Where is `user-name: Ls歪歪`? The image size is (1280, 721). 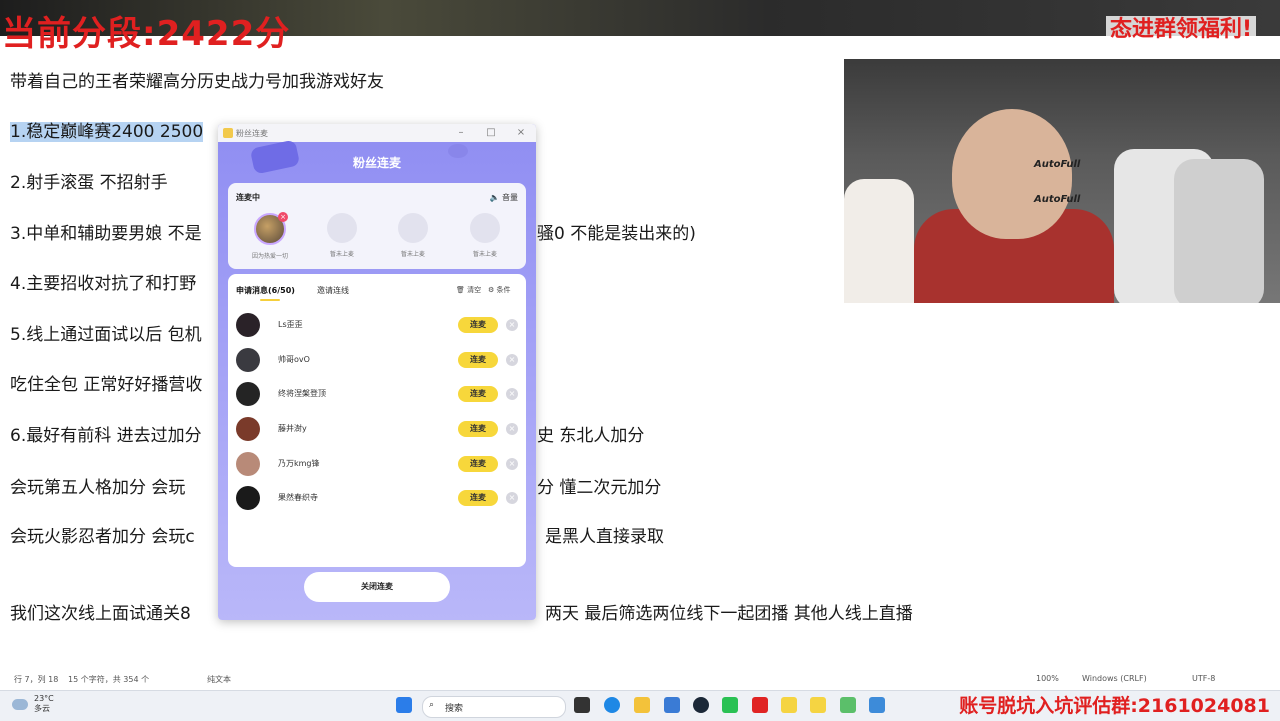 user-name: Ls歪歪 is located at coordinates (290, 324).